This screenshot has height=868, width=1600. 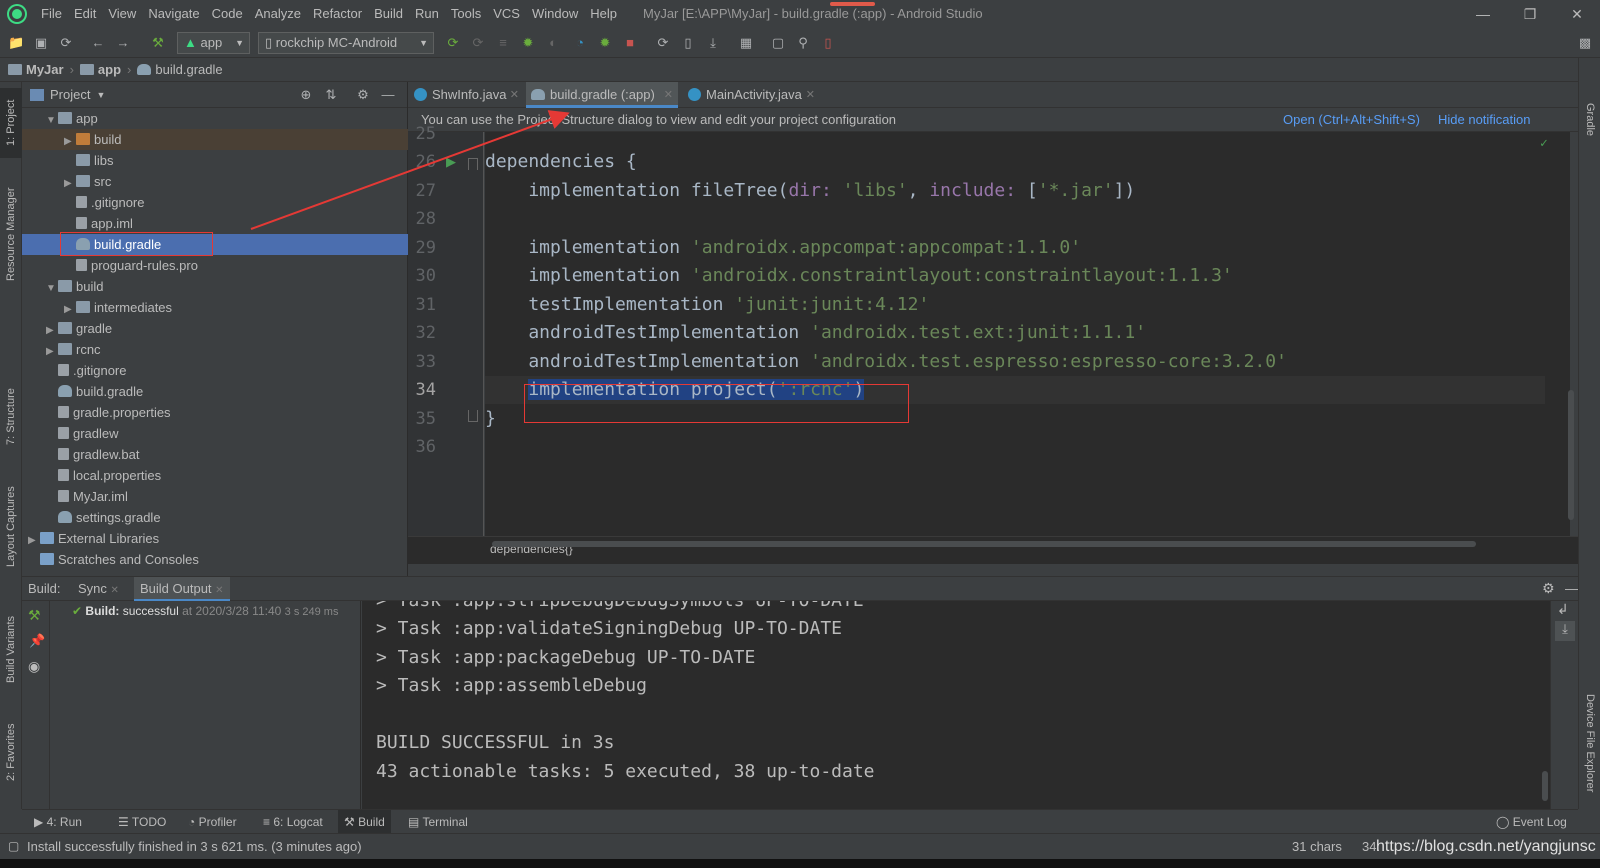 What do you see at coordinates (227, 14) in the screenshot?
I see `menu-code: Code` at bounding box center [227, 14].